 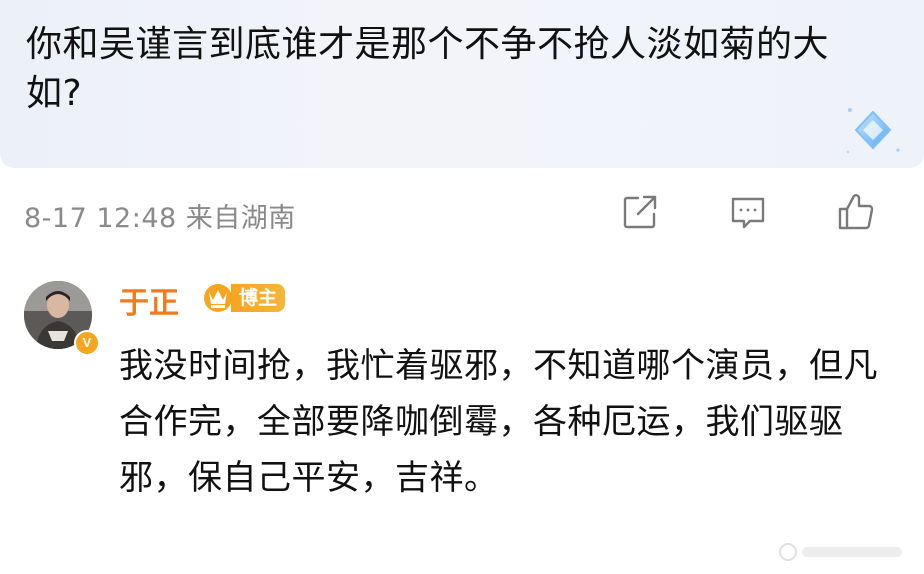 I want to click on diamond-sparkle-icon, so click(x=873, y=131).